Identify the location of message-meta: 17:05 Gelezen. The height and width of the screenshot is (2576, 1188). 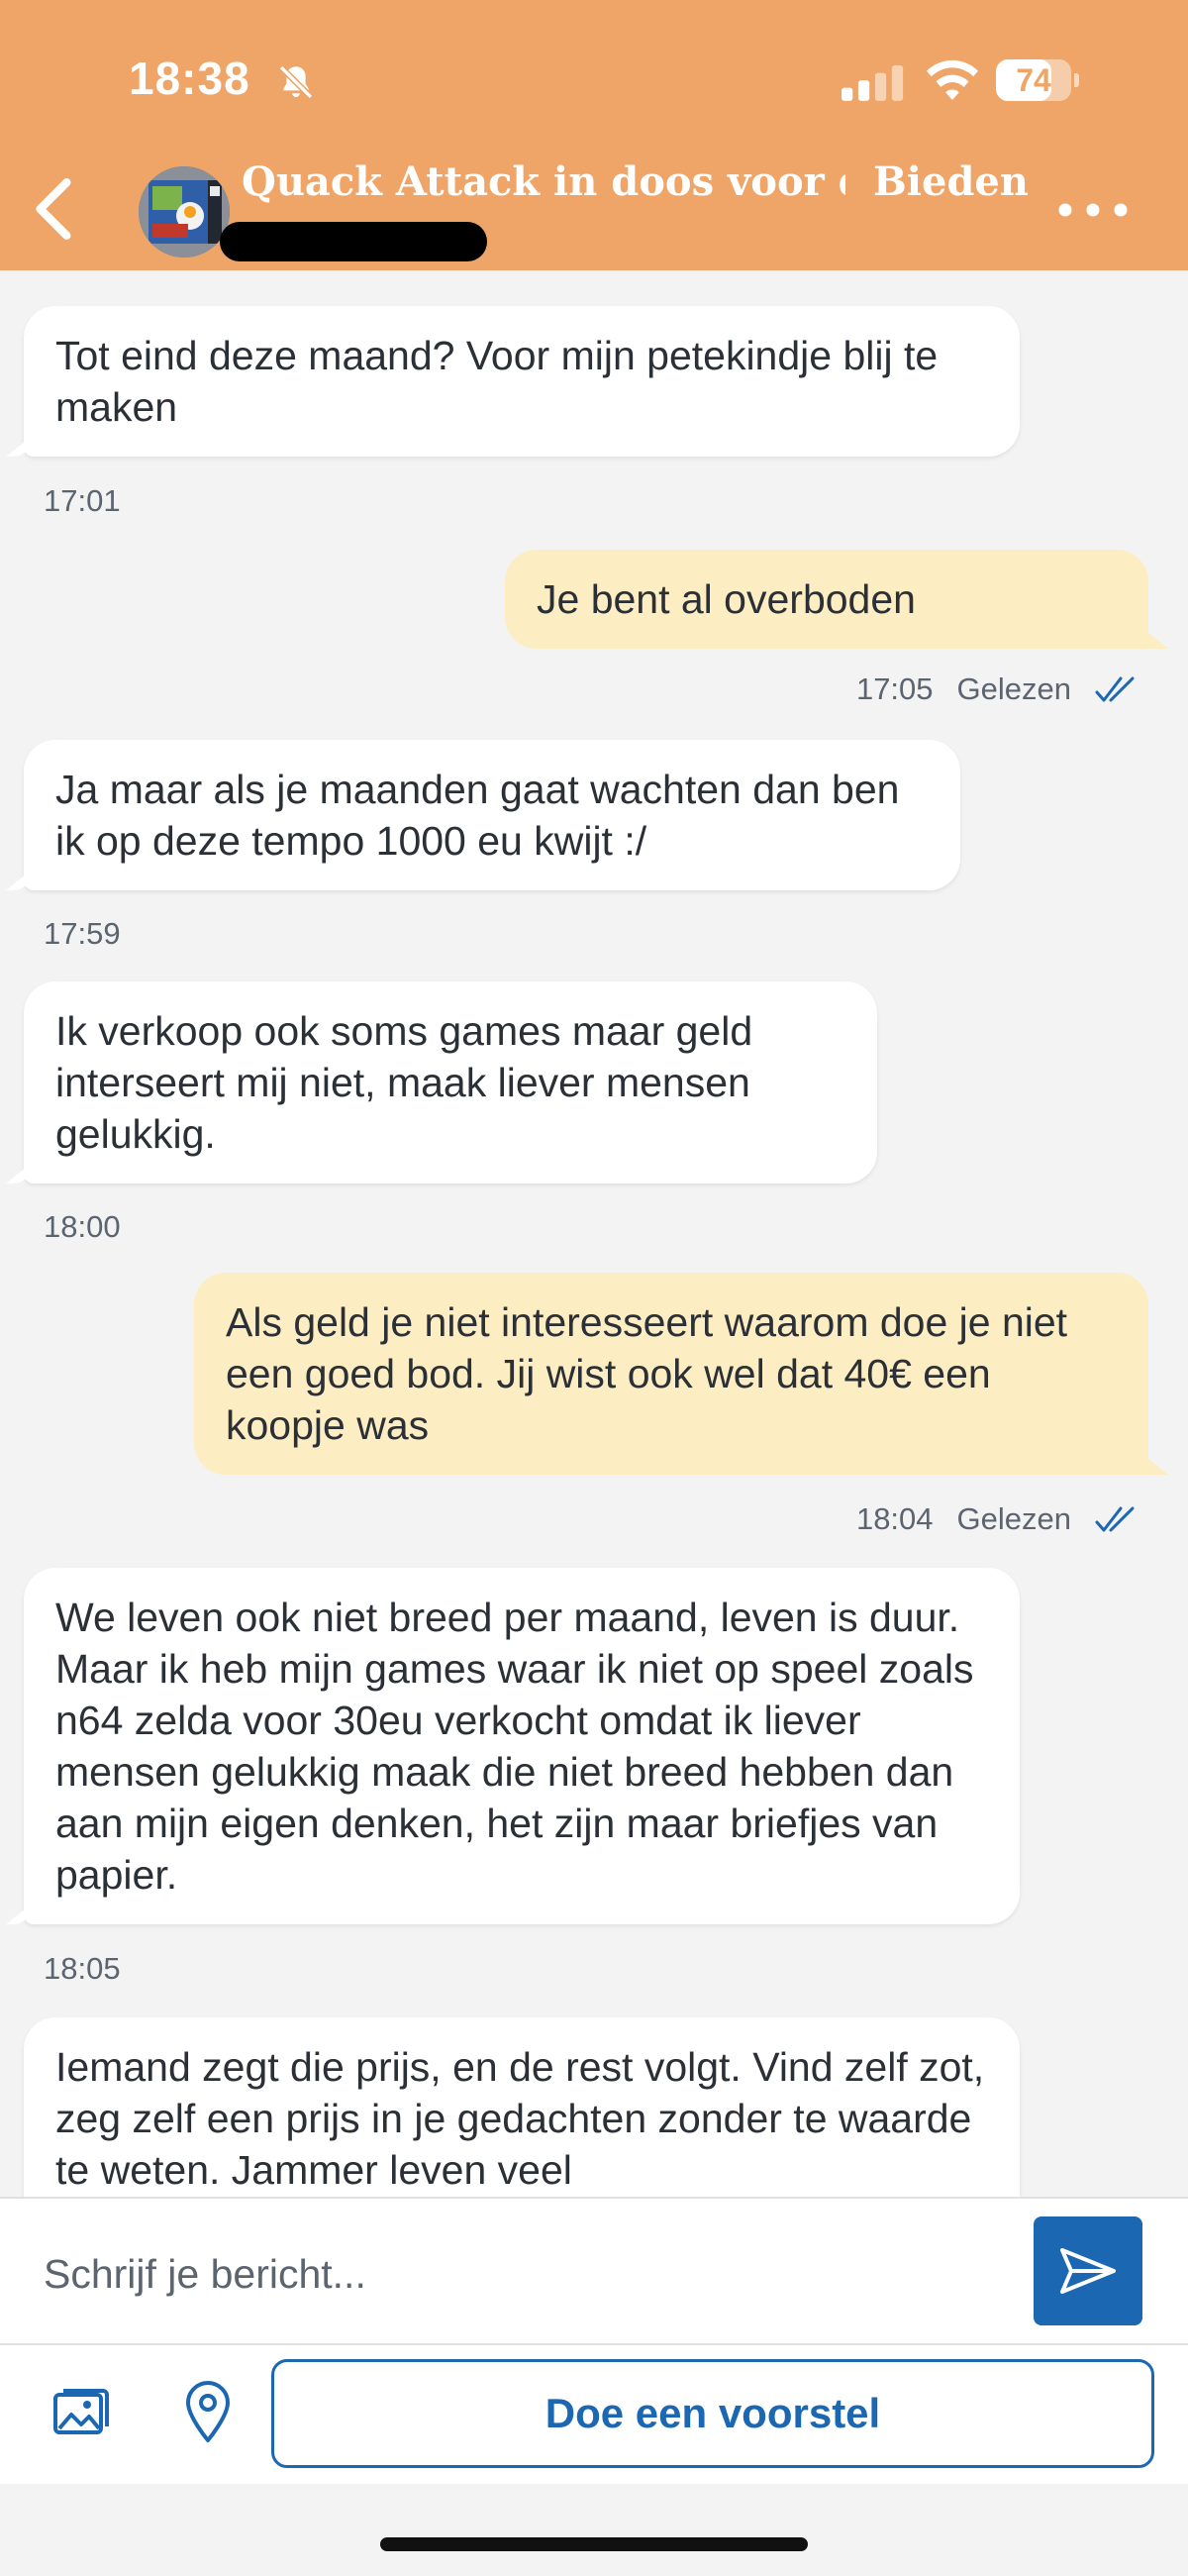
(996, 689).